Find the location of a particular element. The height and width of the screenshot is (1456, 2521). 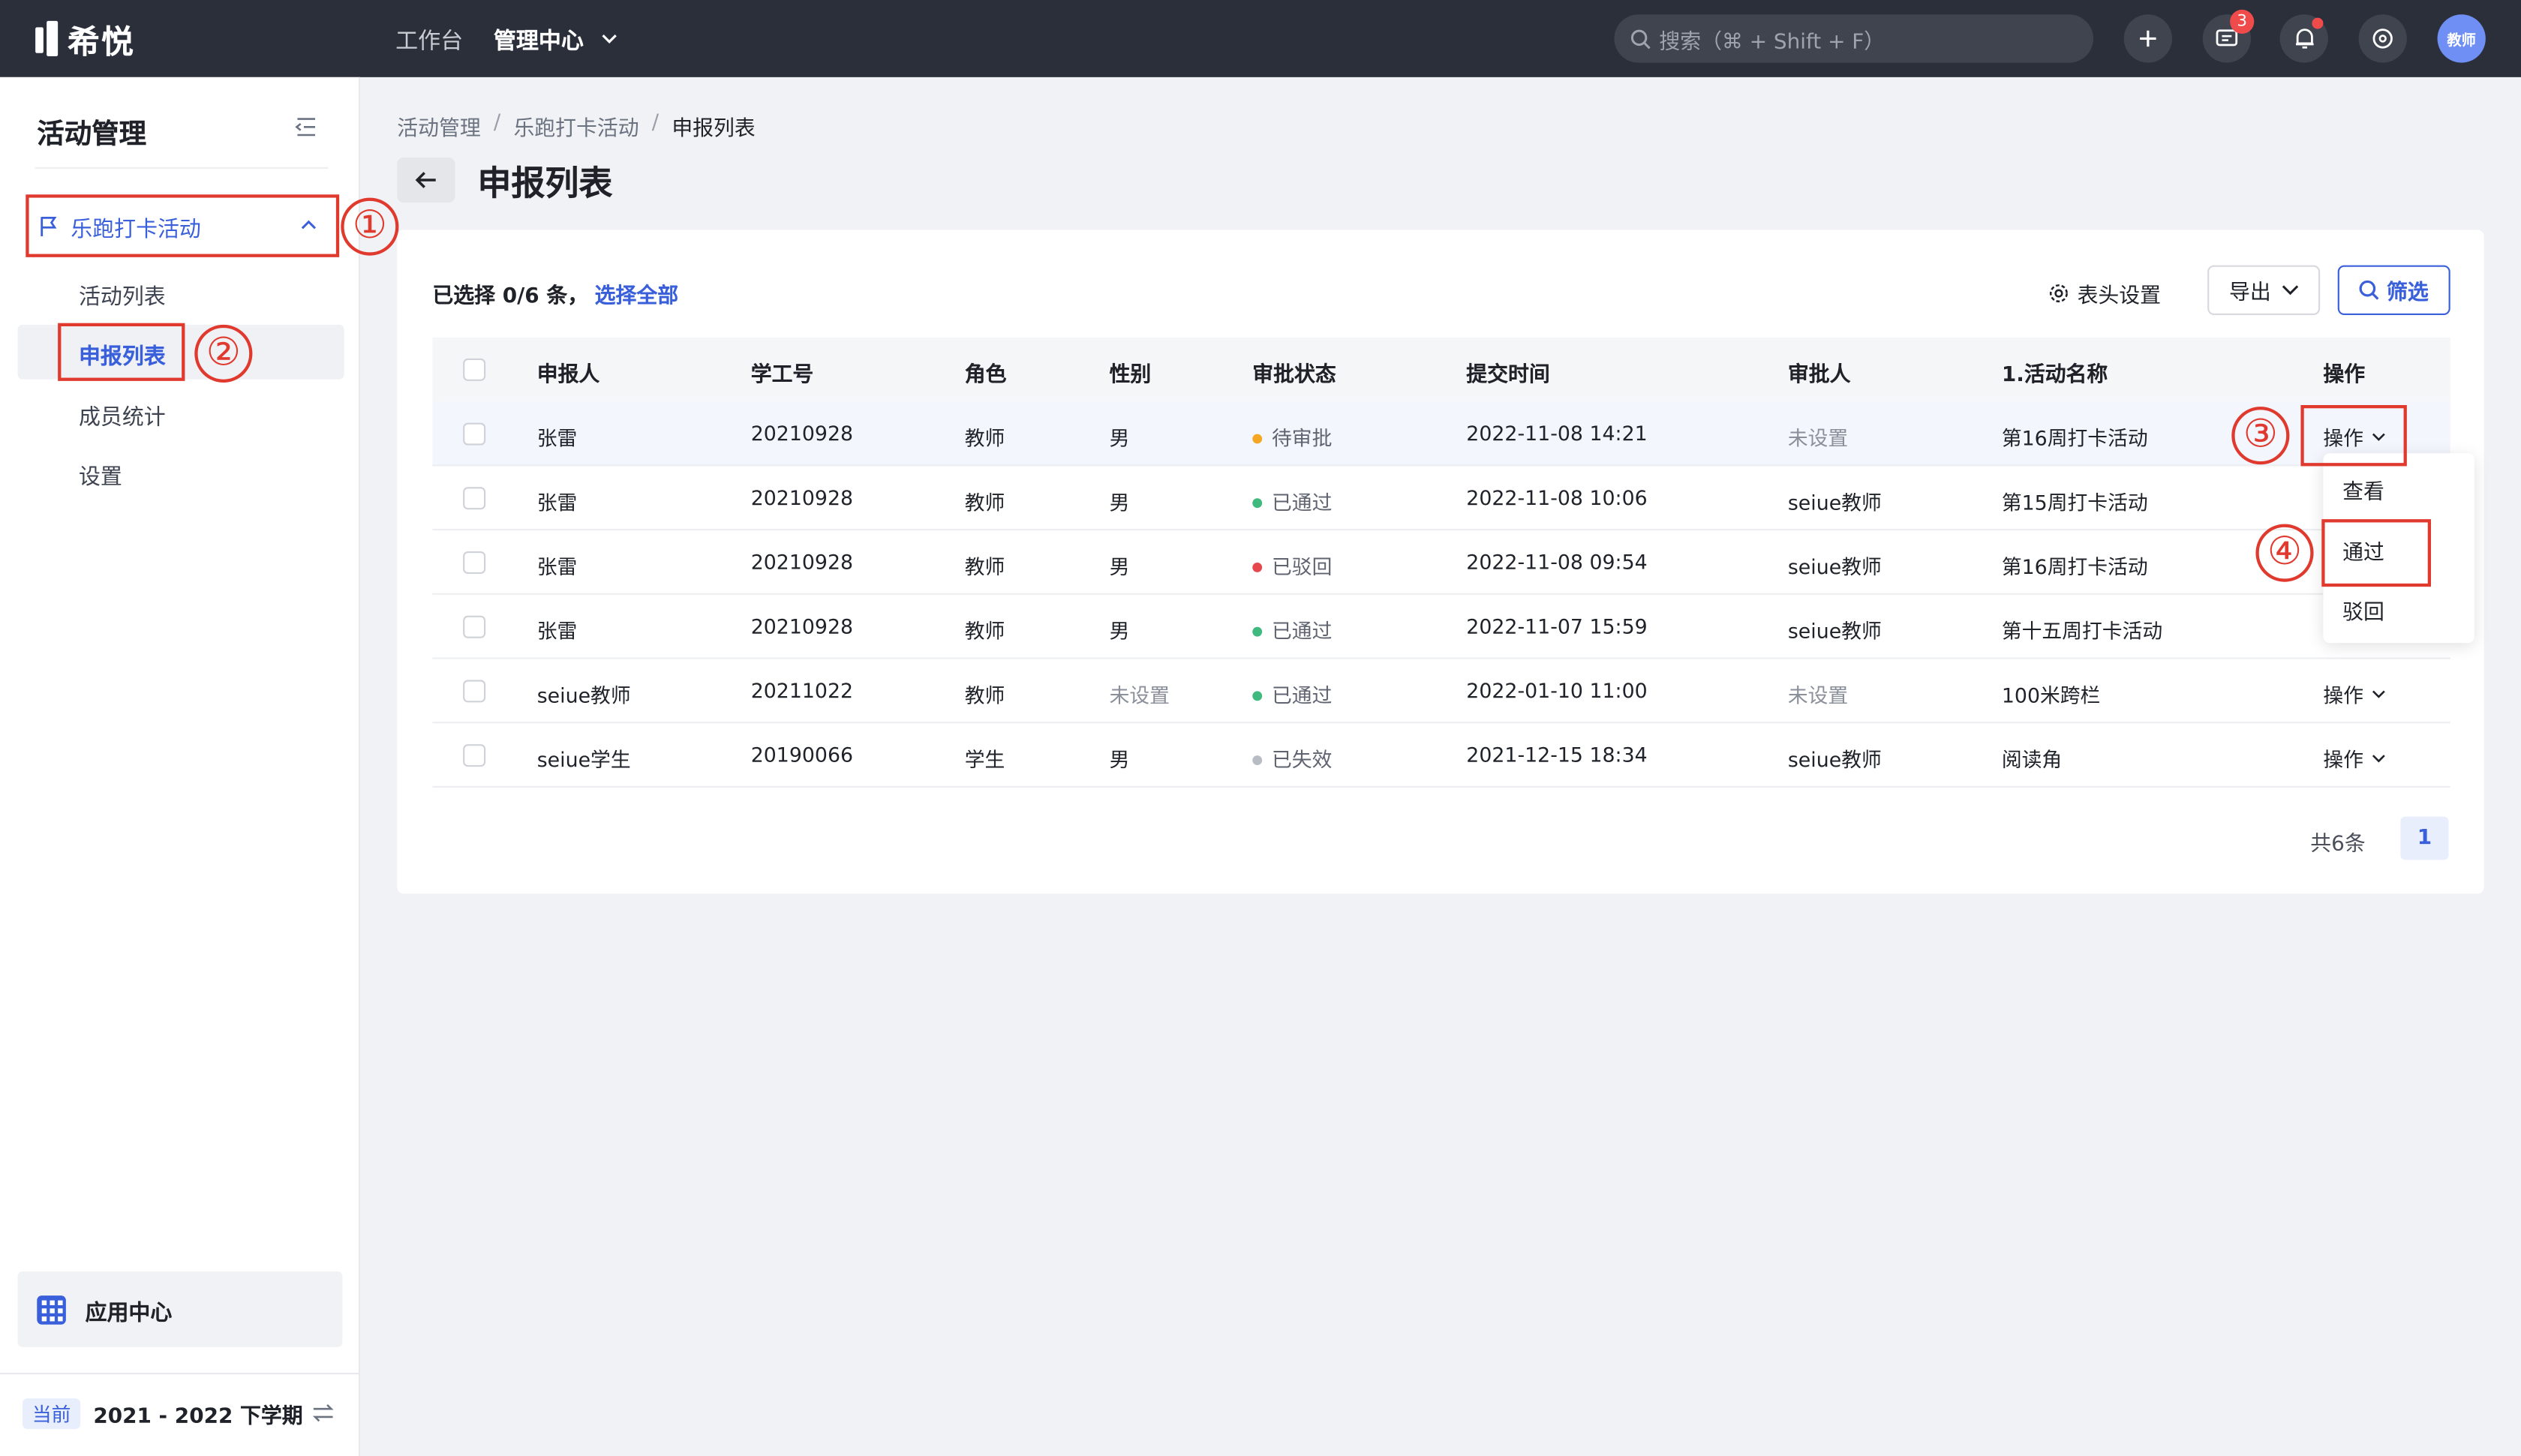

search-placeholder: 搜索（⌘ + Shift + F） is located at coordinates (1772, 41).